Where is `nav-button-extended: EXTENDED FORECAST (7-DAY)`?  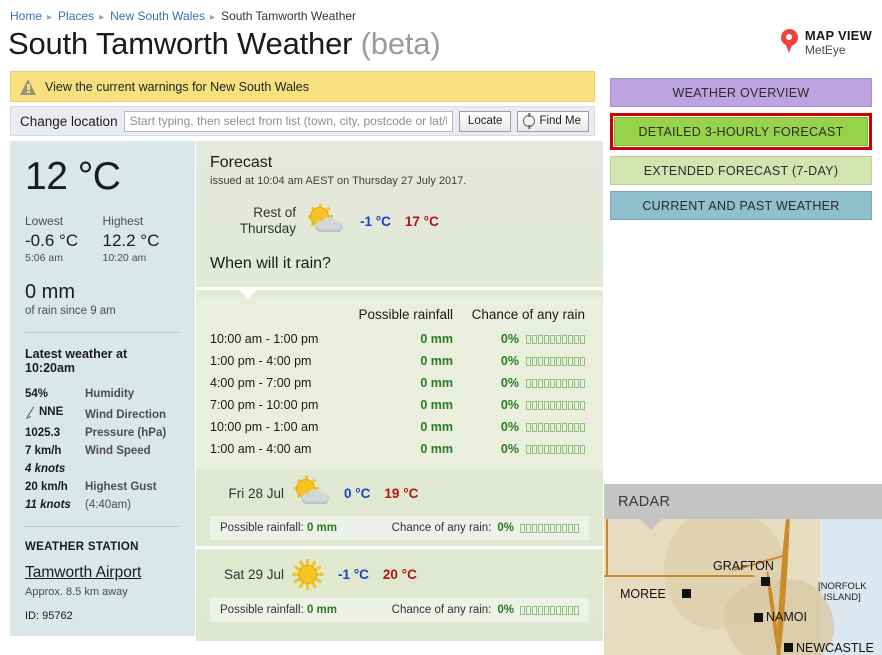 nav-button-extended: EXTENDED FORECAST (7-DAY) is located at coordinates (741, 170).